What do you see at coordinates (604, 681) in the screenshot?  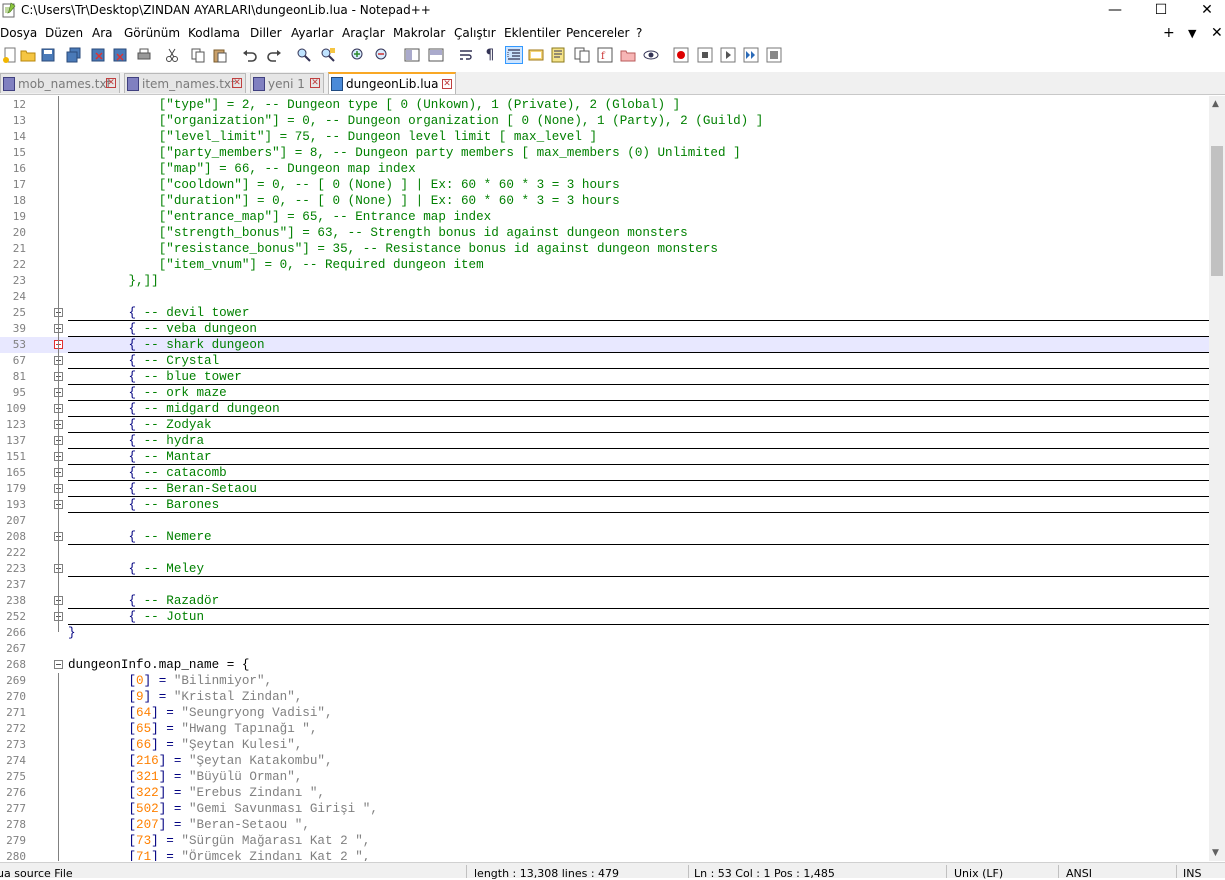 I see `code-line: 269 [0] = "Bilinmiyor",` at bounding box center [604, 681].